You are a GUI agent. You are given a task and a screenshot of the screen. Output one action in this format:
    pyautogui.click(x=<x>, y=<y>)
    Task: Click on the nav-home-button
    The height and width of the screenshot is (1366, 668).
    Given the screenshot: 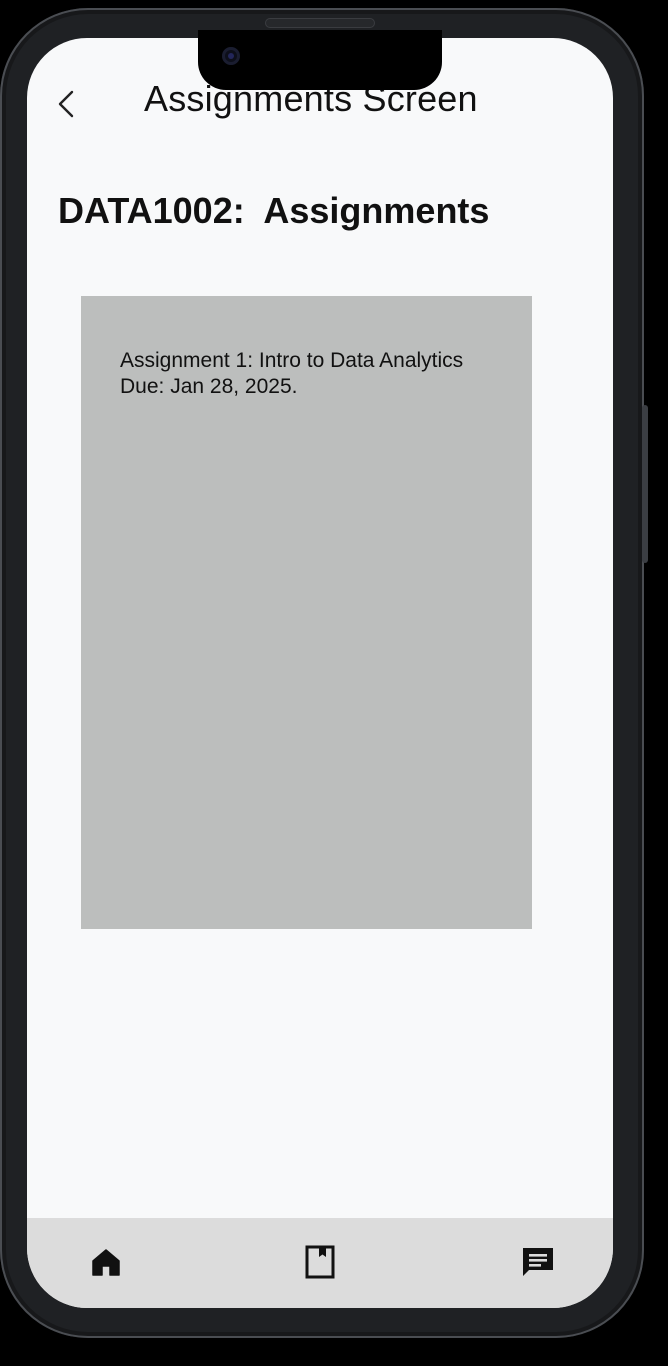 What is the action you would take?
    pyautogui.click(x=106, y=1262)
    